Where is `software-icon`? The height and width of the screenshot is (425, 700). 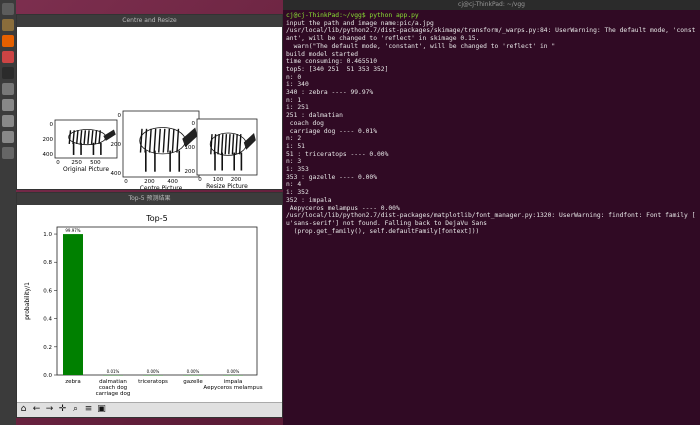
software-icon is located at coordinates (8, 57).